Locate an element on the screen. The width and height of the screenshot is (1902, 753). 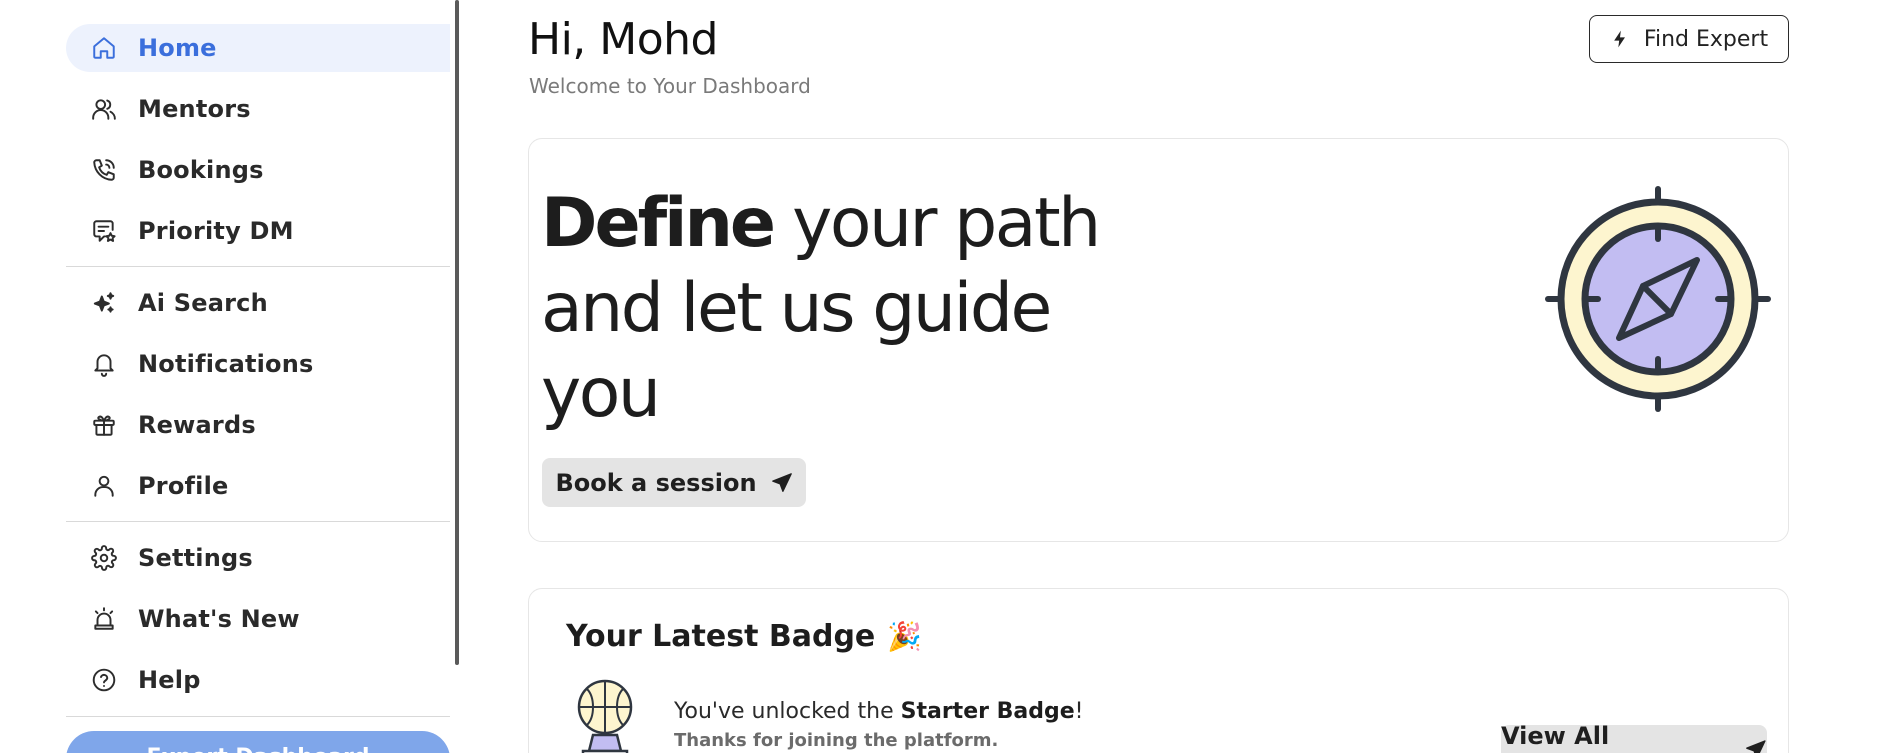
sidebar-item-mentors: Mentors is located at coordinates (258, 109).